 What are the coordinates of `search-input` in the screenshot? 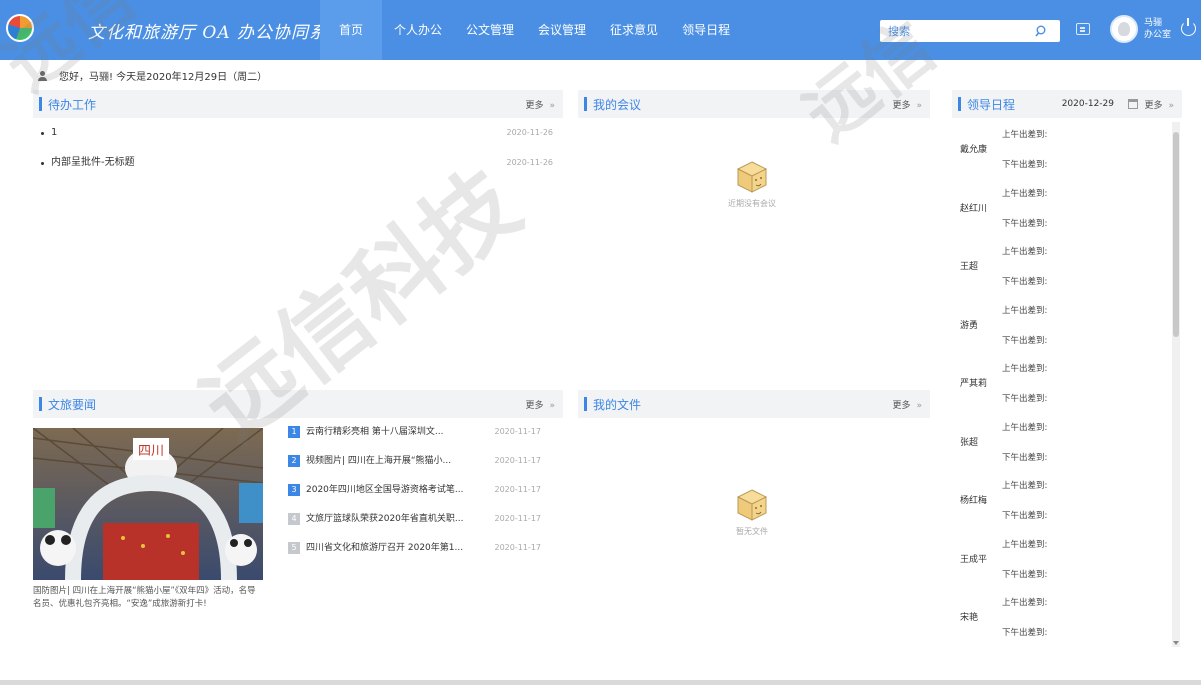 It's located at (955, 31).